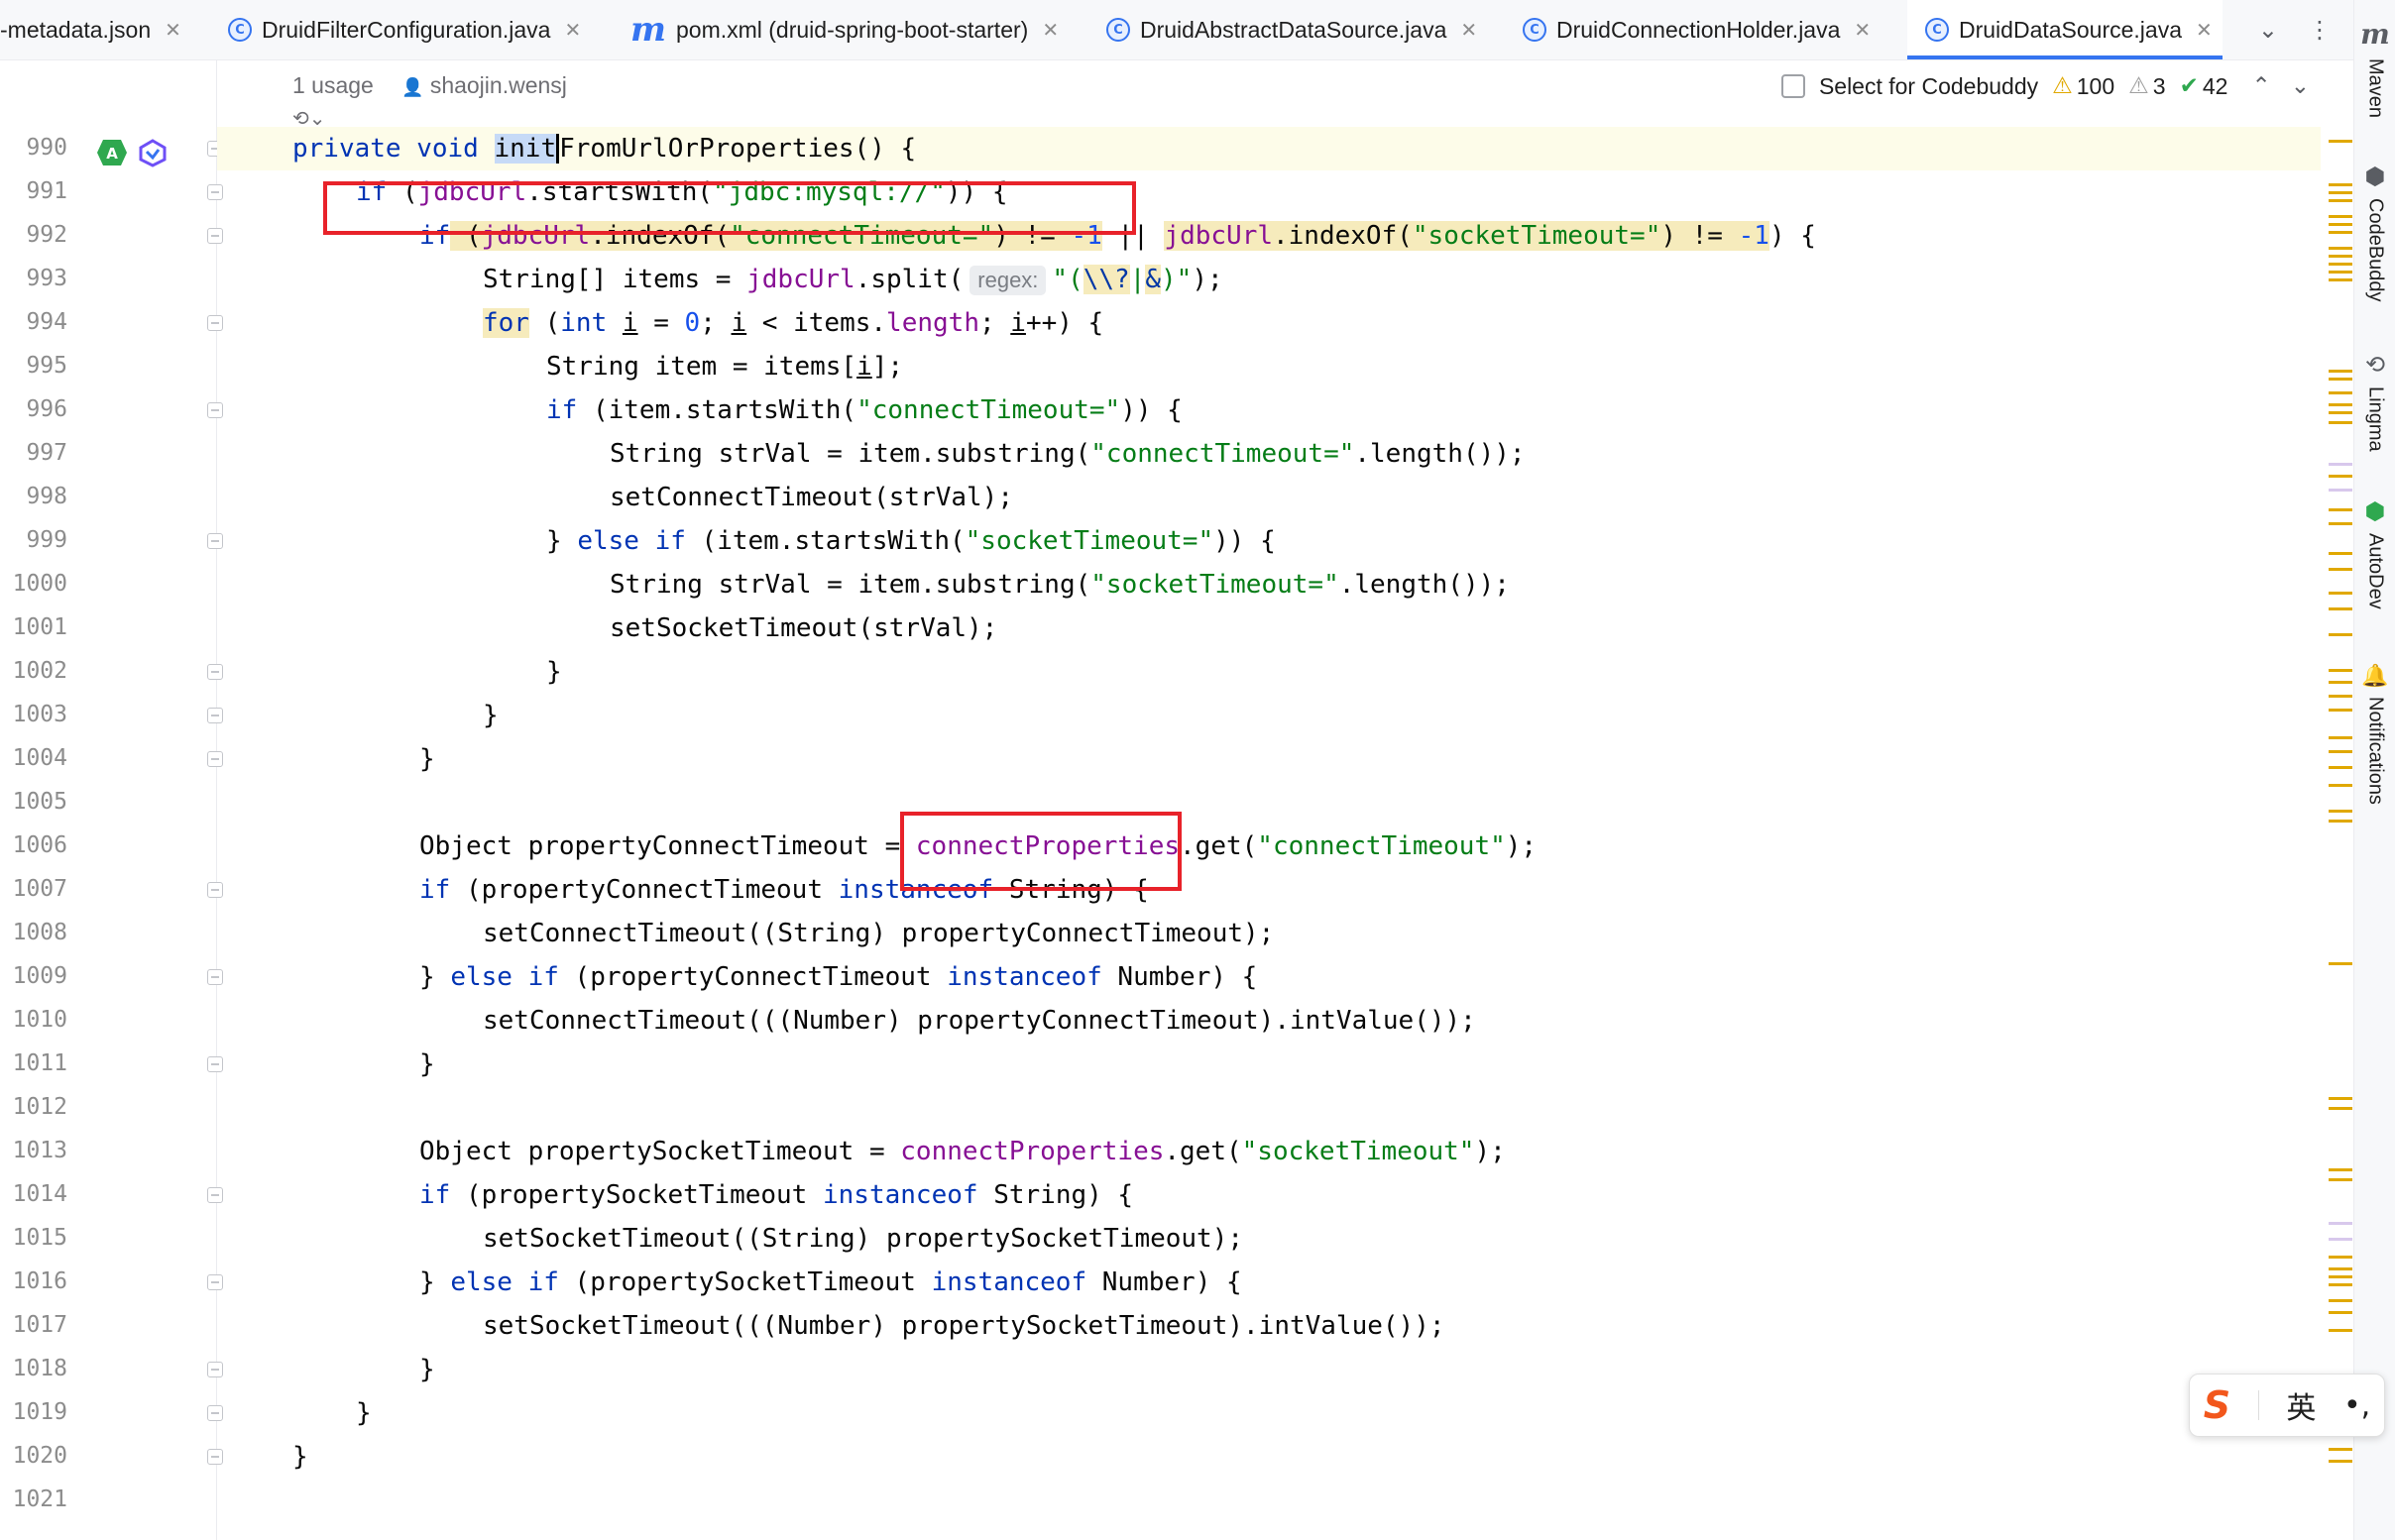  I want to click on tab-druid-data-source: C DruidDataSource.java ✕, so click(2065, 29).